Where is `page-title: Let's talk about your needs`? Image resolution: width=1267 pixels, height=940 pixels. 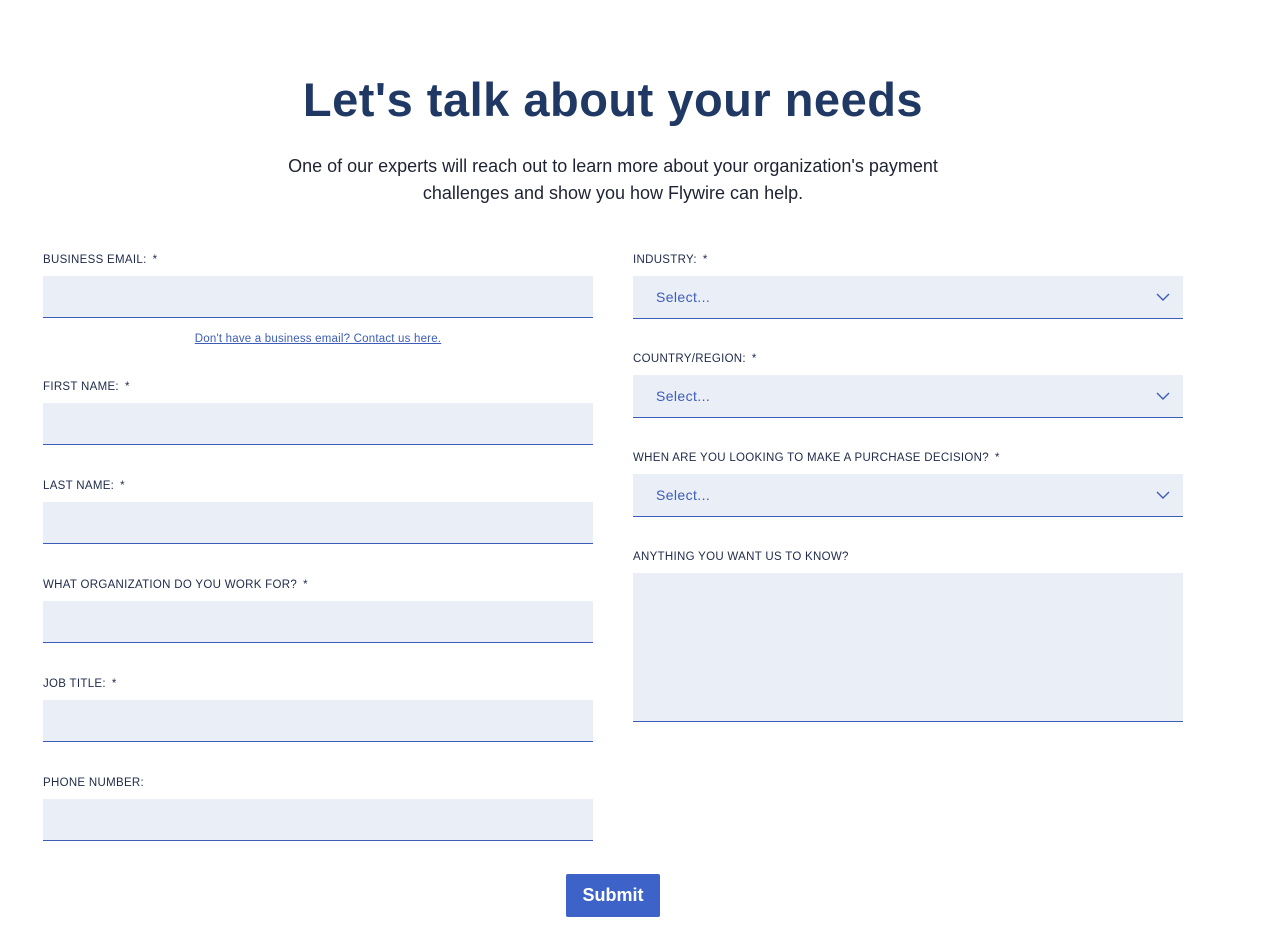
page-title: Let's talk about your needs is located at coordinates (613, 99).